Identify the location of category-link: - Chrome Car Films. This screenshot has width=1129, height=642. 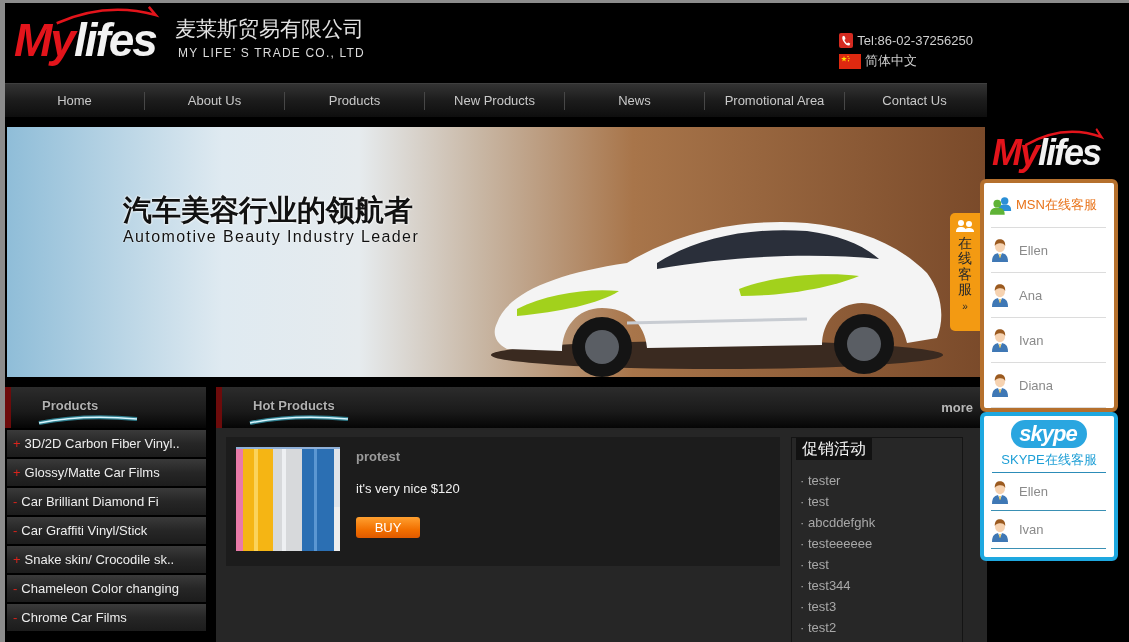
(106, 617).